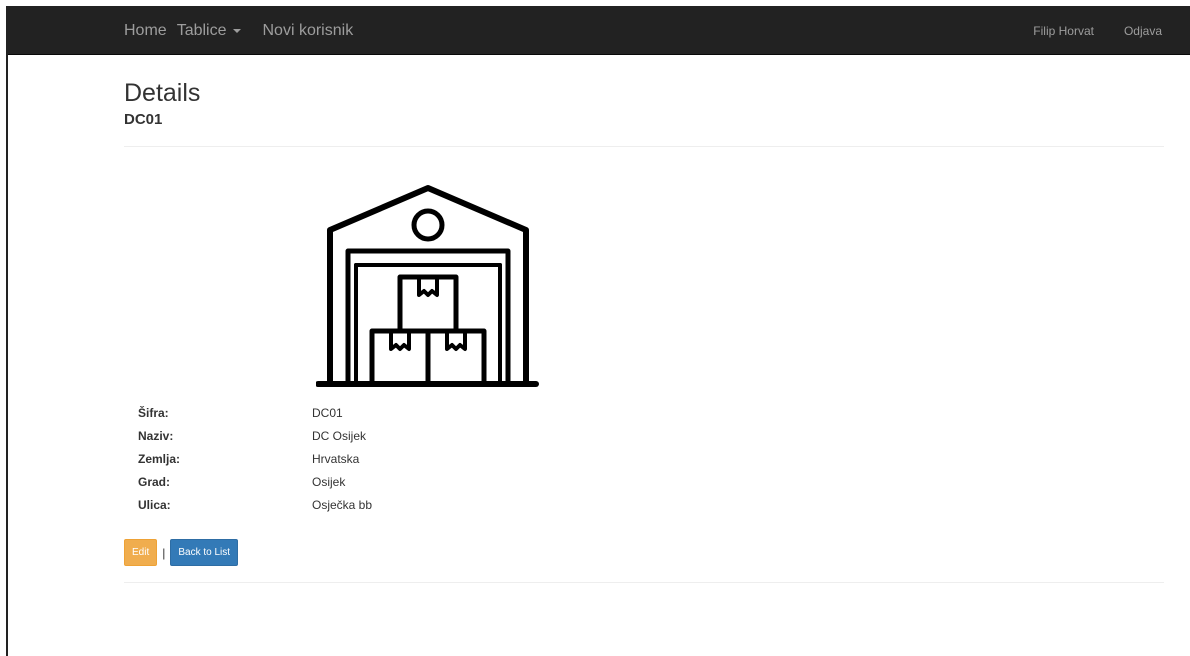  I want to click on nav-new-user-link: Novi korisnik, so click(308, 31).